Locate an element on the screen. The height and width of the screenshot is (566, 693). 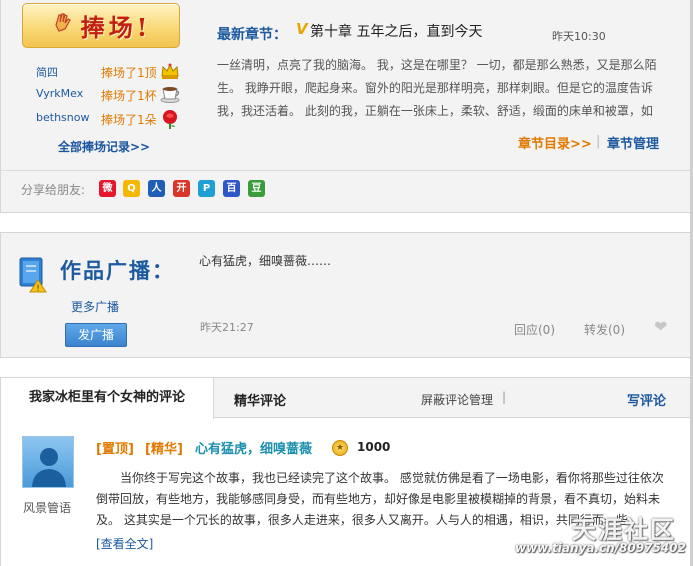
supporter-row: 简四 捧场了1顶 is located at coordinates (111, 72).